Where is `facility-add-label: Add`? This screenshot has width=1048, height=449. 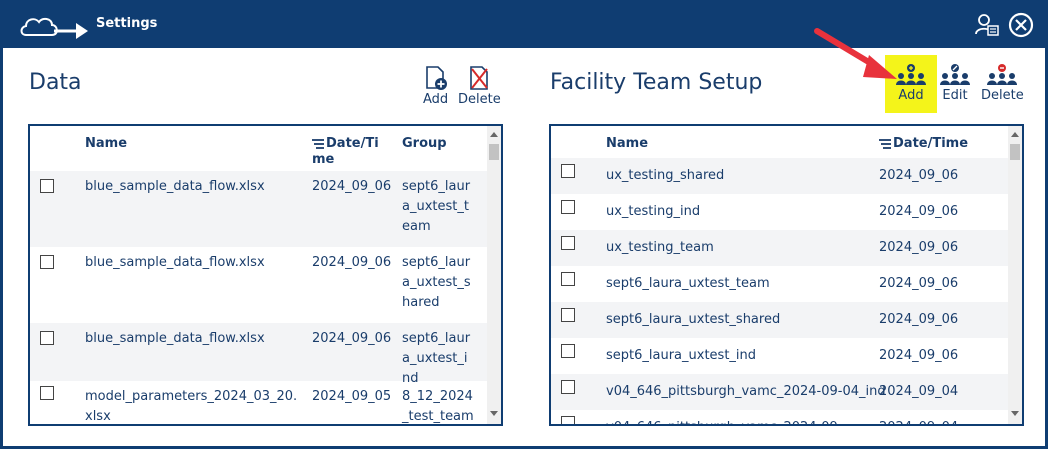 facility-add-label: Add is located at coordinates (911, 95).